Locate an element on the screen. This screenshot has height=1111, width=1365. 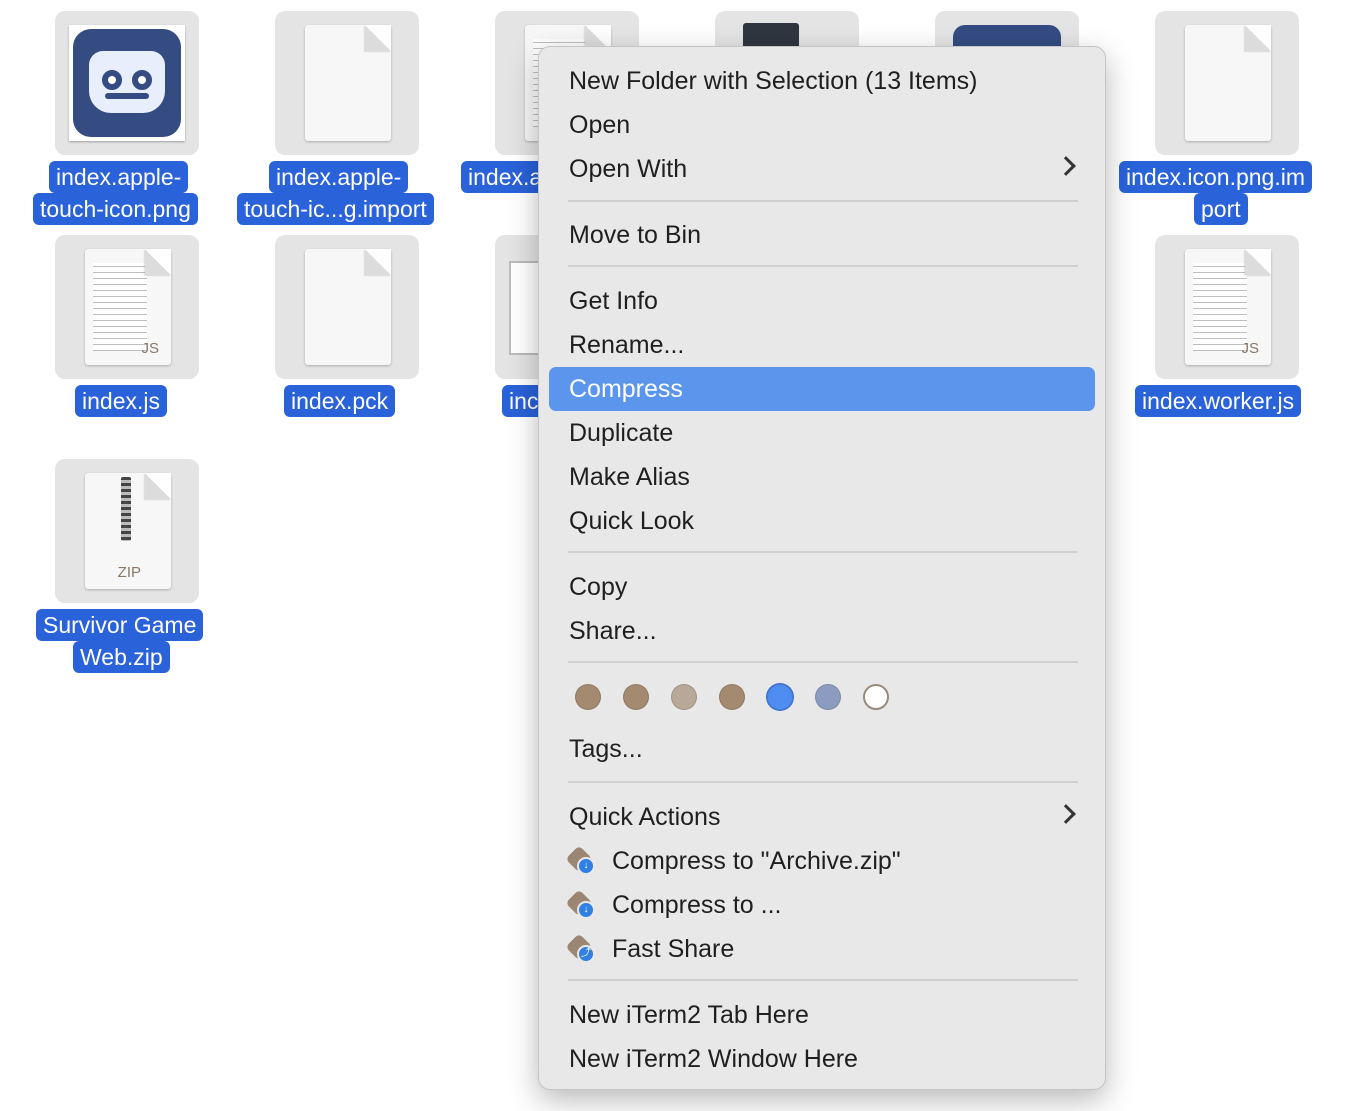
menu-item-fast-share: ⤴ Fast Share is located at coordinates (822, 949).